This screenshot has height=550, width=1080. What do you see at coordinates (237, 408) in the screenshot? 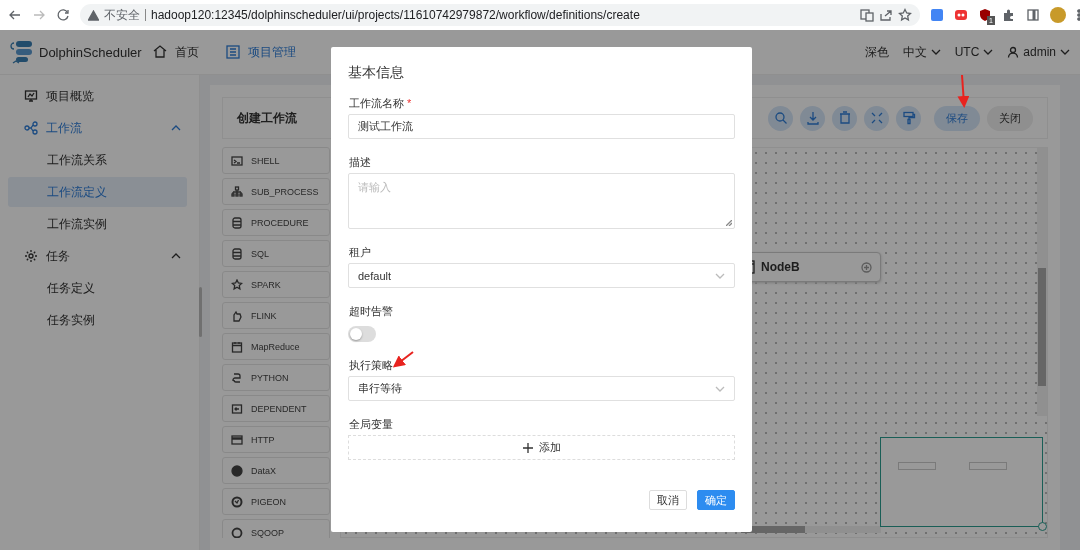
I see `enter-icon` at bounding box center [237, 408].